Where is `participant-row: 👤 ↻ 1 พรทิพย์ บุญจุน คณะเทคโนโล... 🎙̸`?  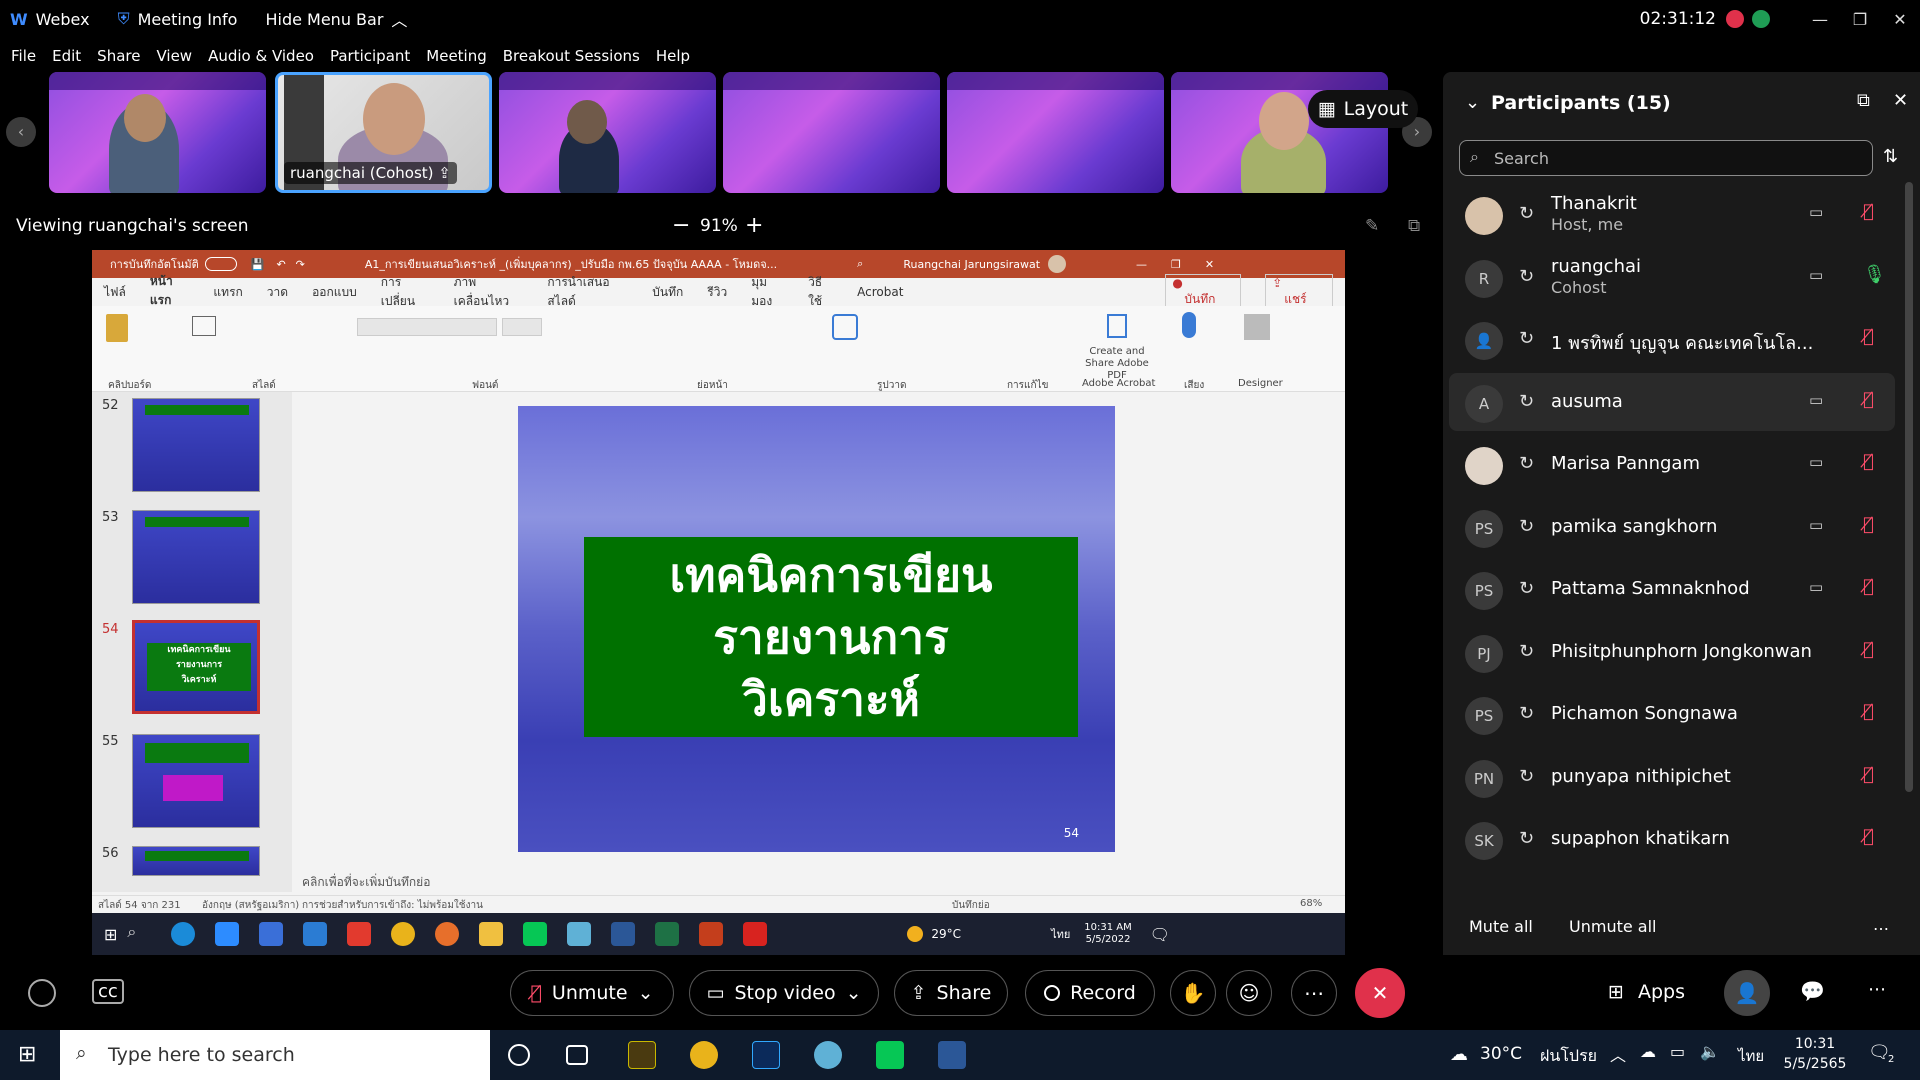
participant-row: 👤 ↻ 1 พรทิพย์ บุญจุน คณะเทคโนโล... 🎙̸ is located at coordinates (1672, 339).